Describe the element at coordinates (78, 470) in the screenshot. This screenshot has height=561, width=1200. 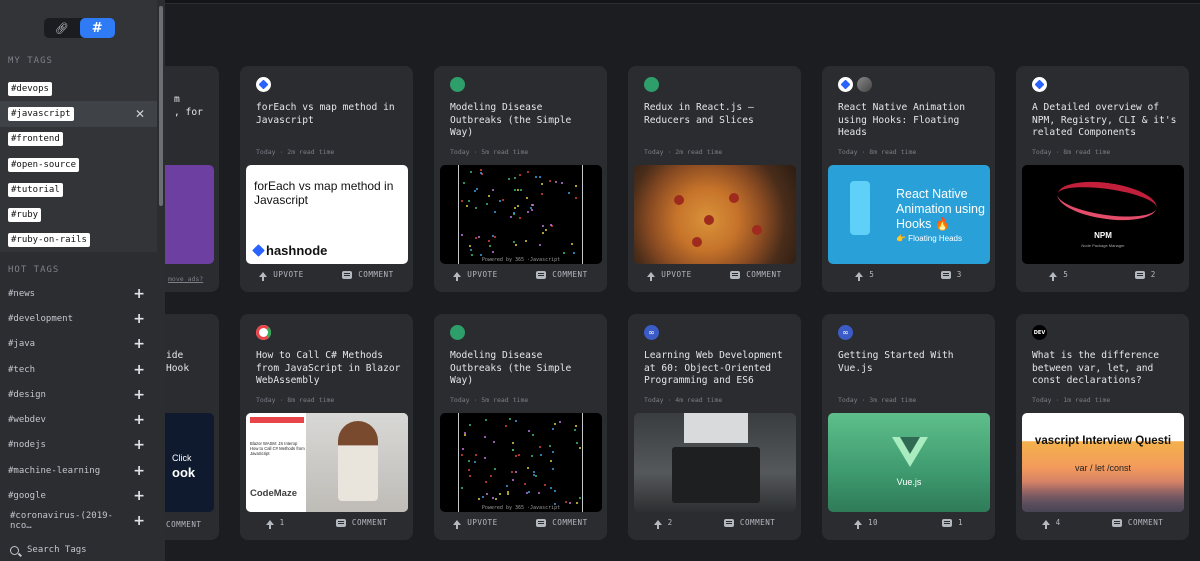
I see `hot-tag-item: #machine-learning +` at that location.